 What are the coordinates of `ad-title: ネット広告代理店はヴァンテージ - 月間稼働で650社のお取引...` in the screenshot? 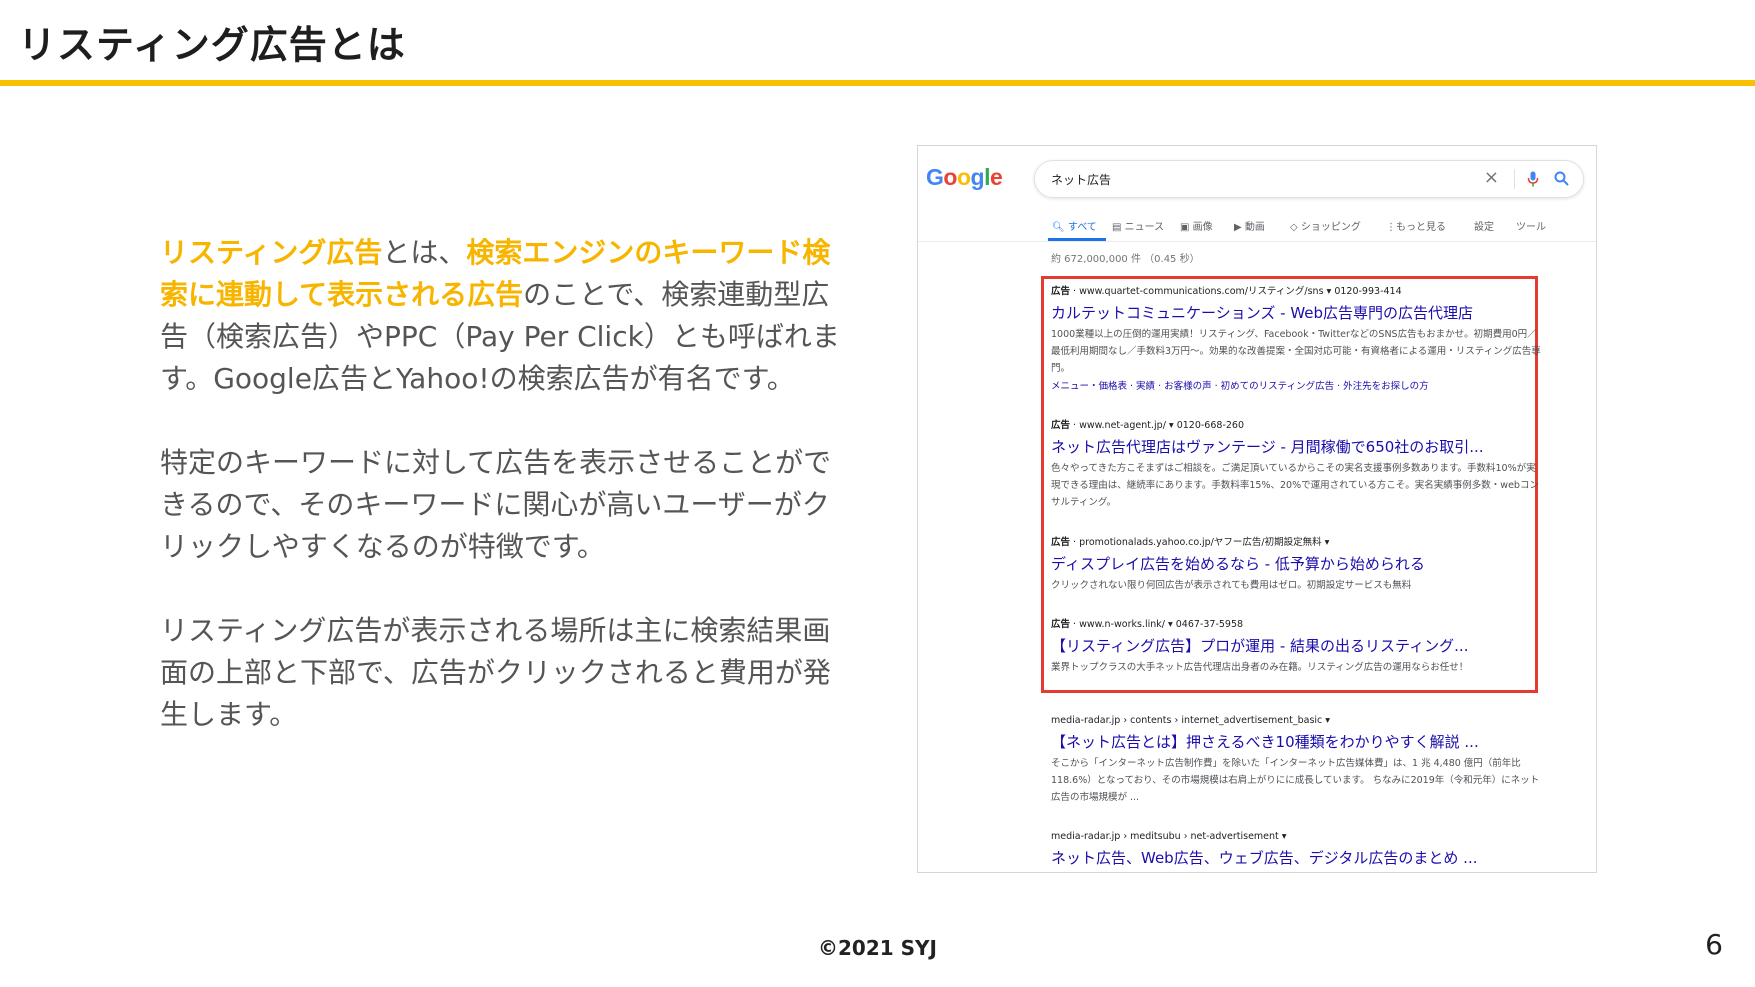 It's located at (1296, 446).